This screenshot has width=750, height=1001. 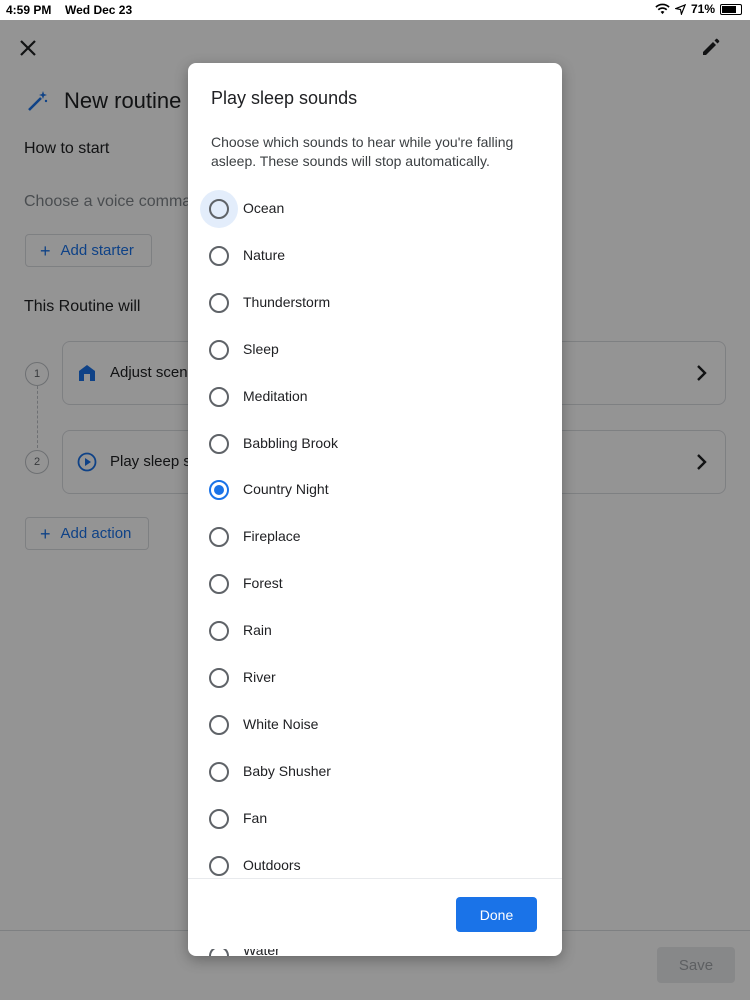 I want to click on battery-percent: 71%, so click(x=702, y=9).